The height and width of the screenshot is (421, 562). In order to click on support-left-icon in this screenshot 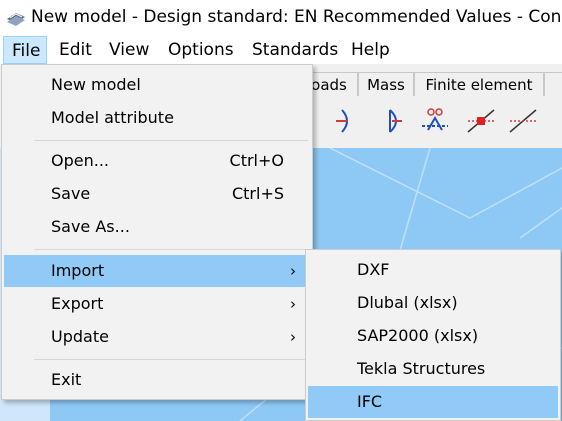, I will do `click(347, 121)`.